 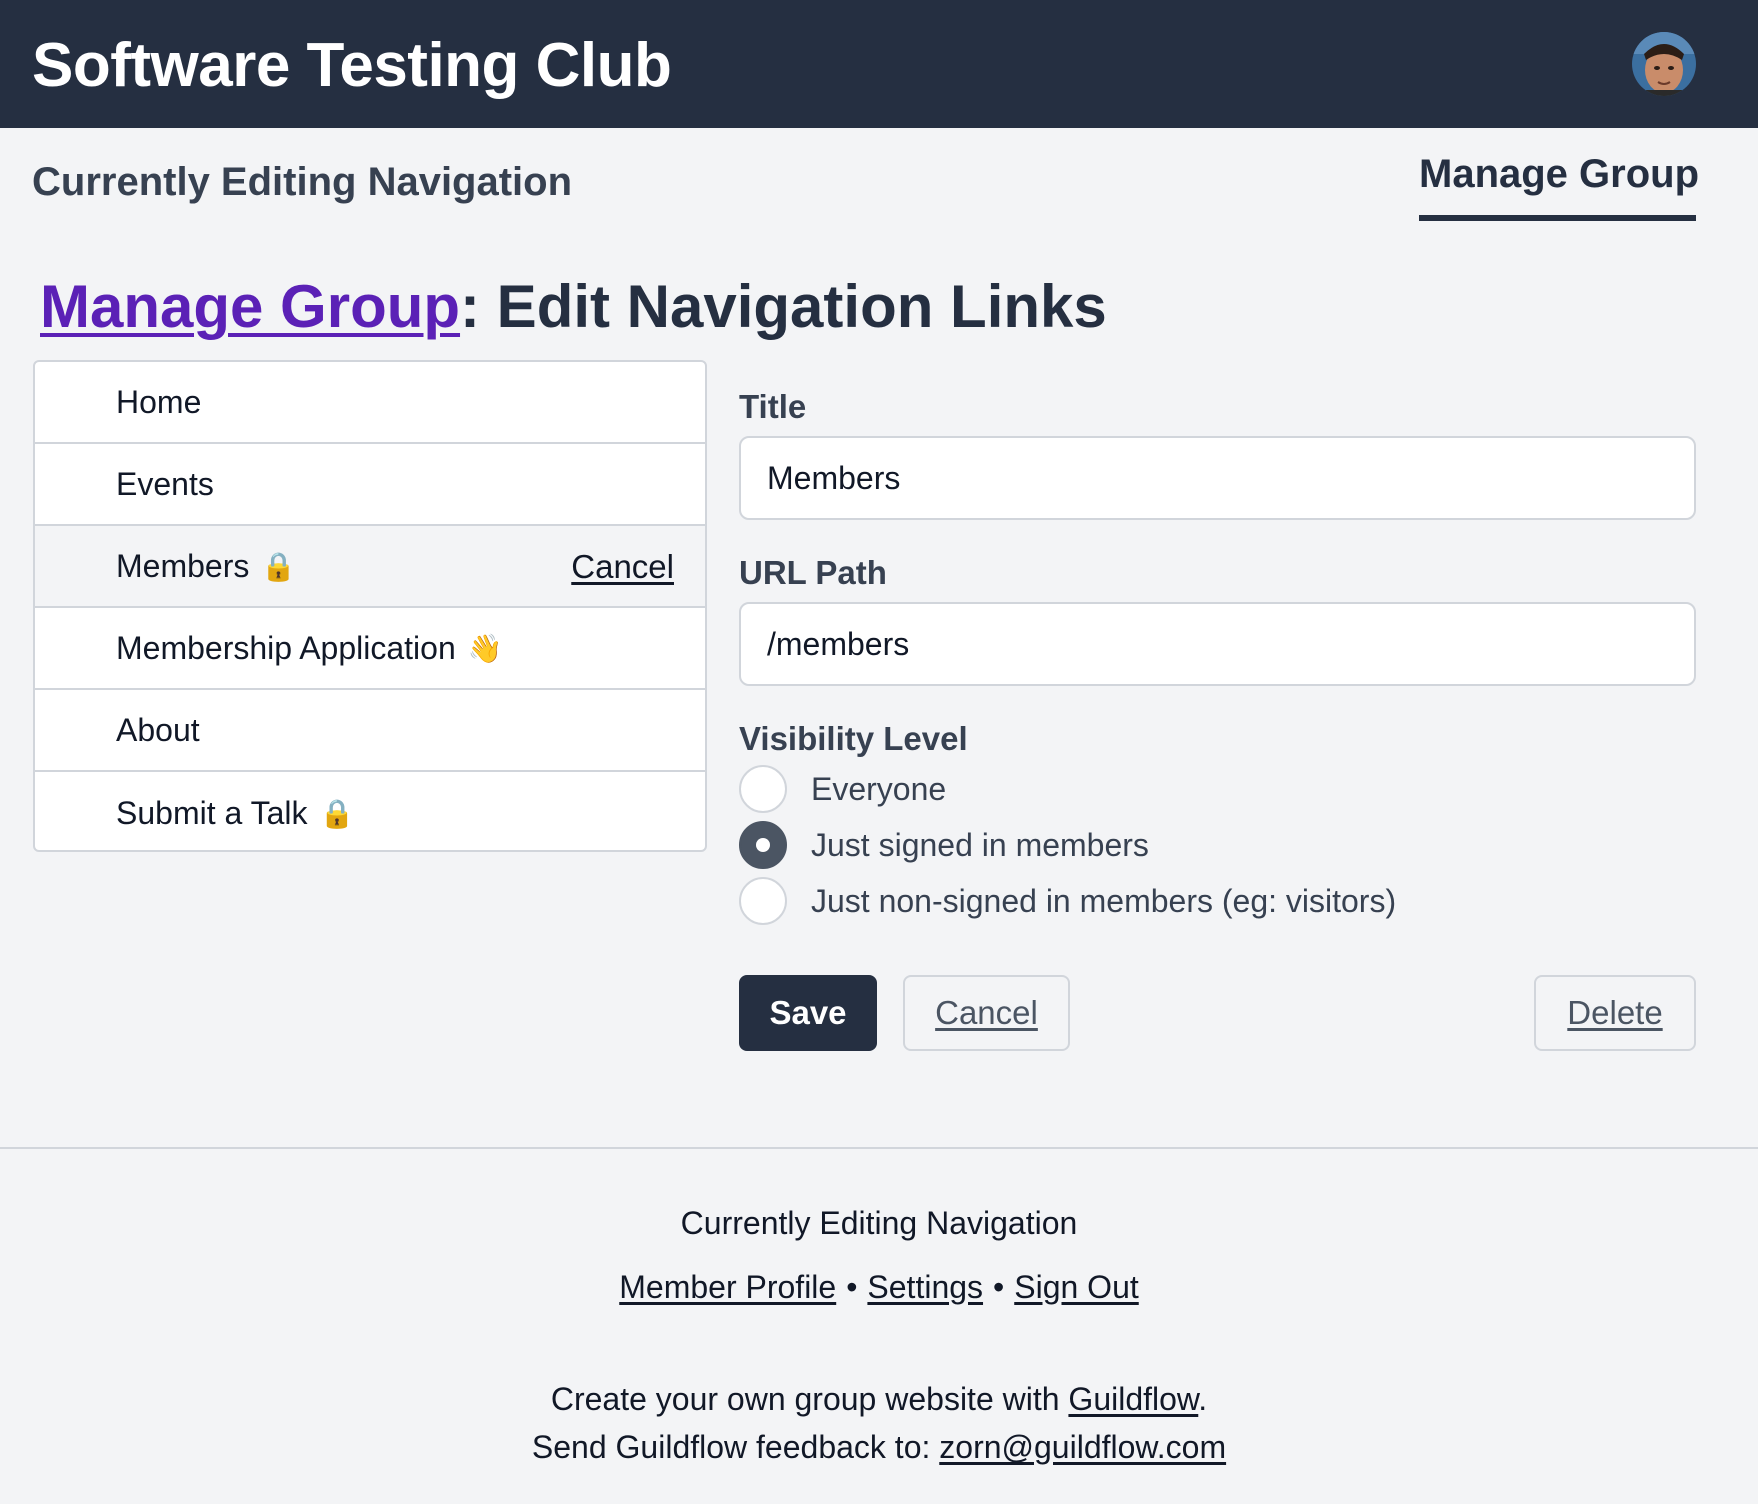 What do you see at coordinates (763, 845) in the screenshot?
I see `radio-button-selected` at bounding box center [763, 845].